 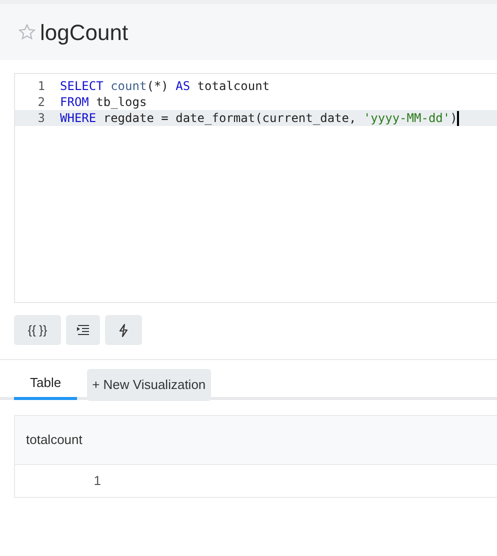 I want to click on table-tab: Table, so click(x=46, y=384).